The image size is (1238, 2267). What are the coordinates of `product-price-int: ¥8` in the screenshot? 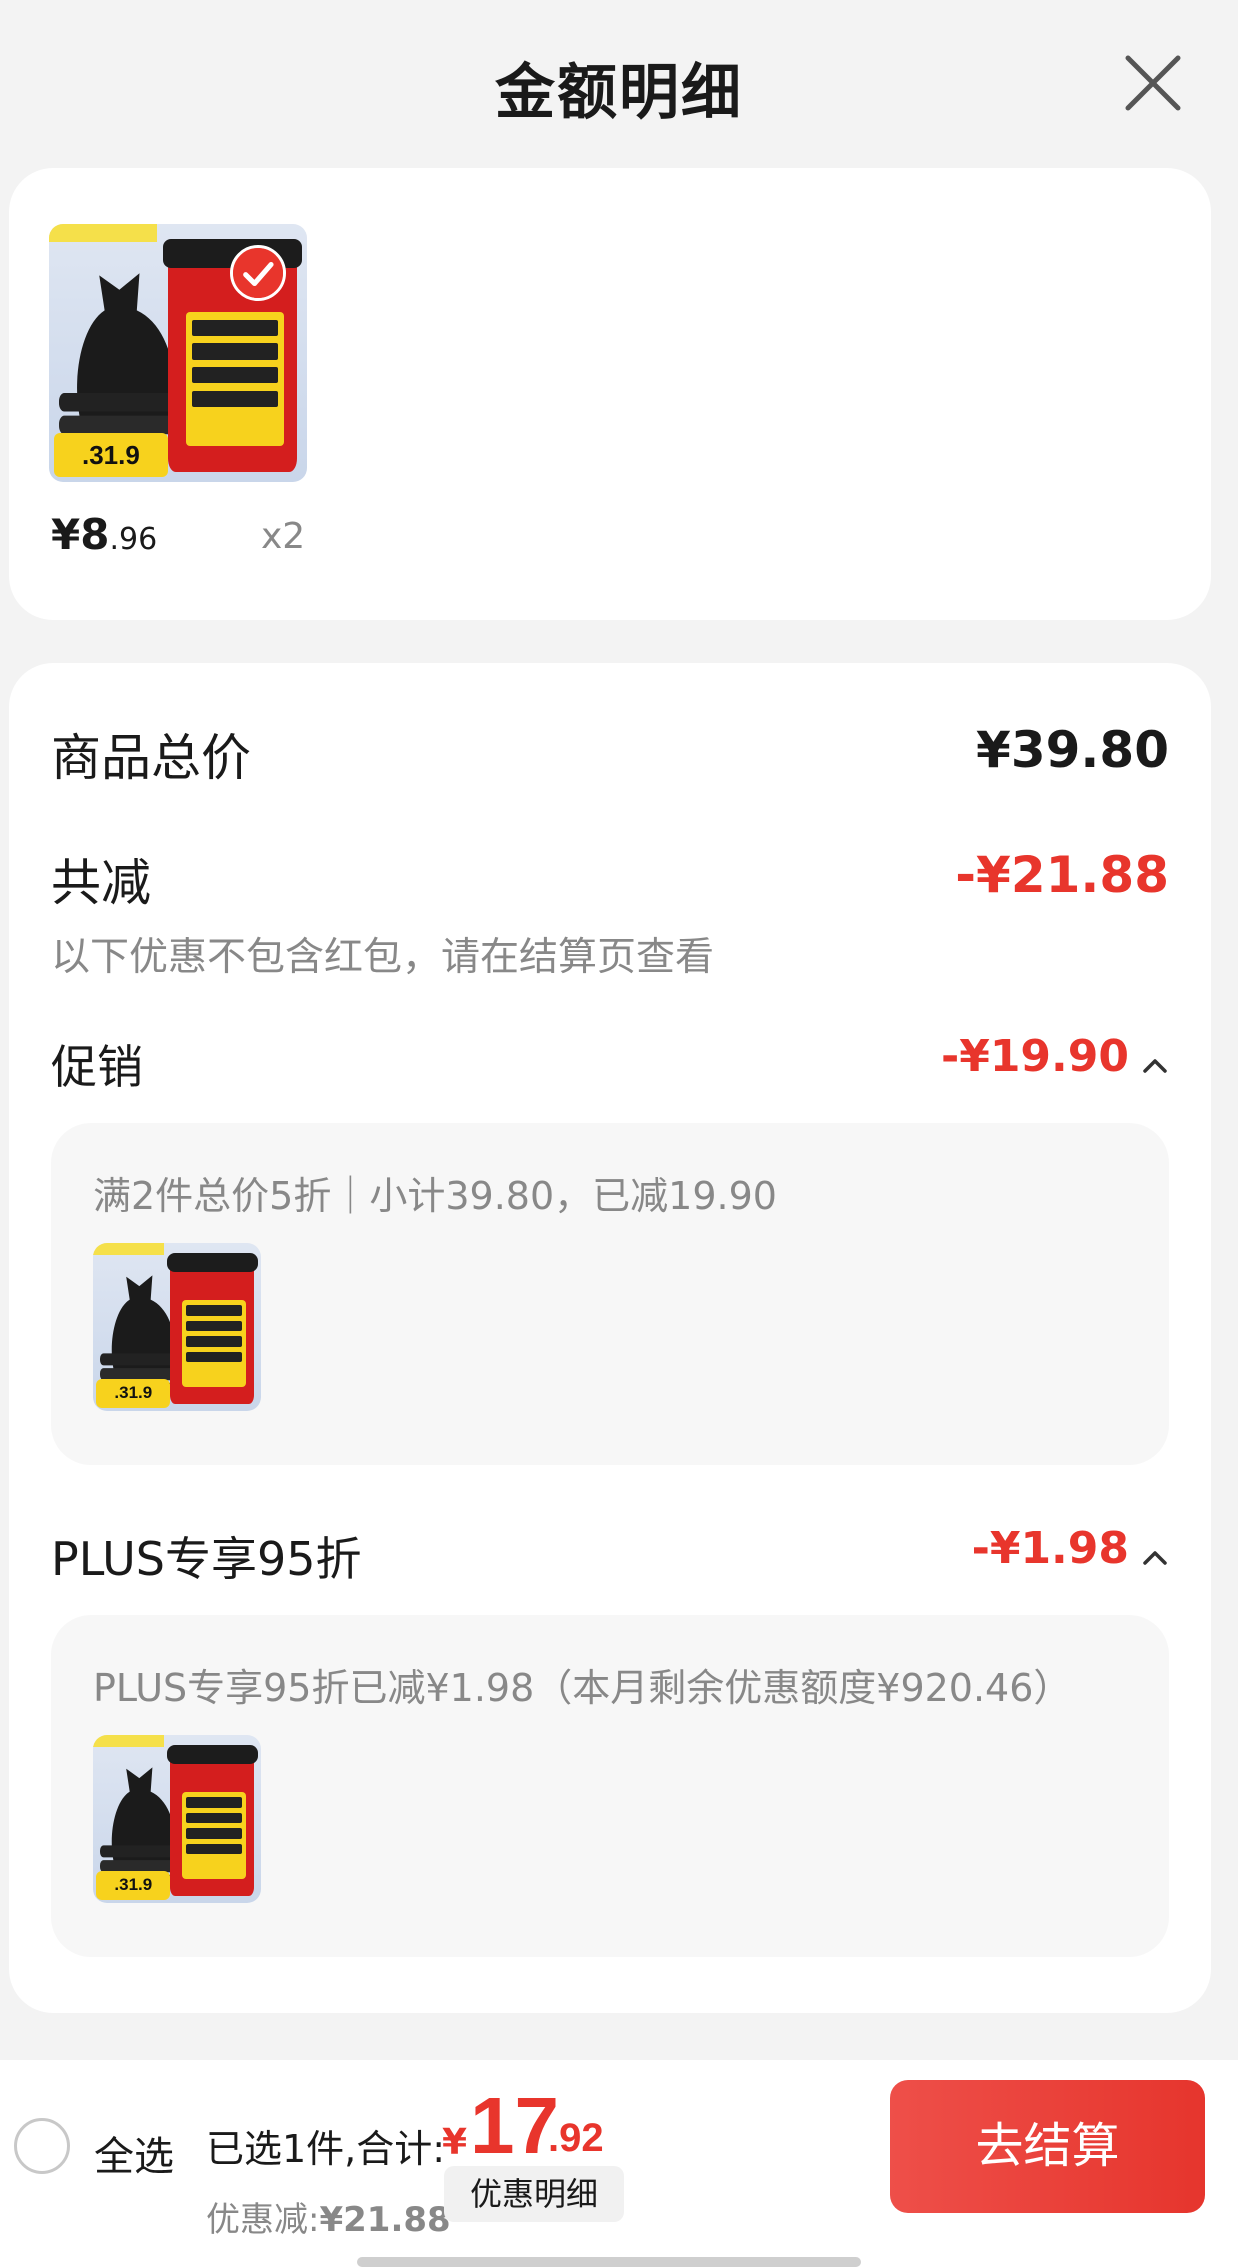 It's located at (80, 534).